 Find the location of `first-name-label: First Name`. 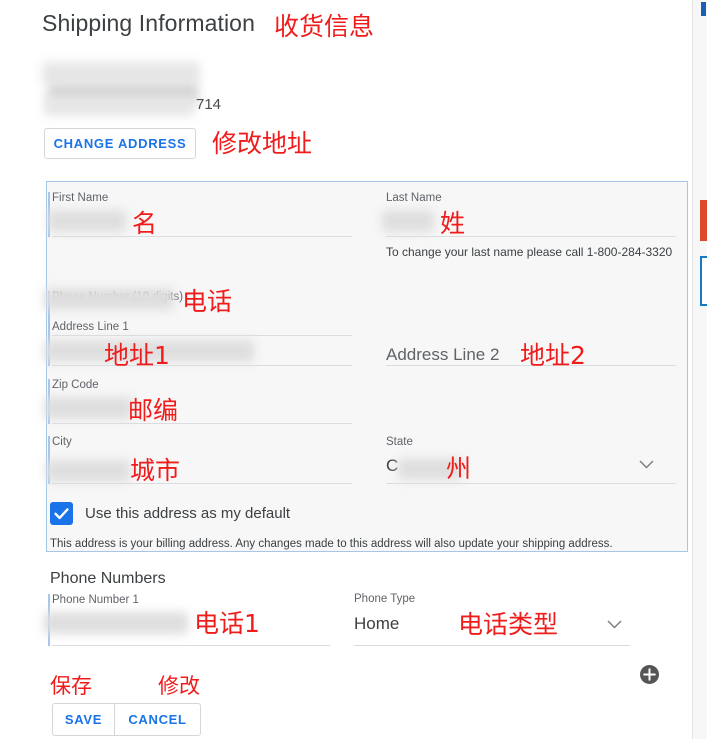

first-name-label: First Name is located at coordinates (80, 198).